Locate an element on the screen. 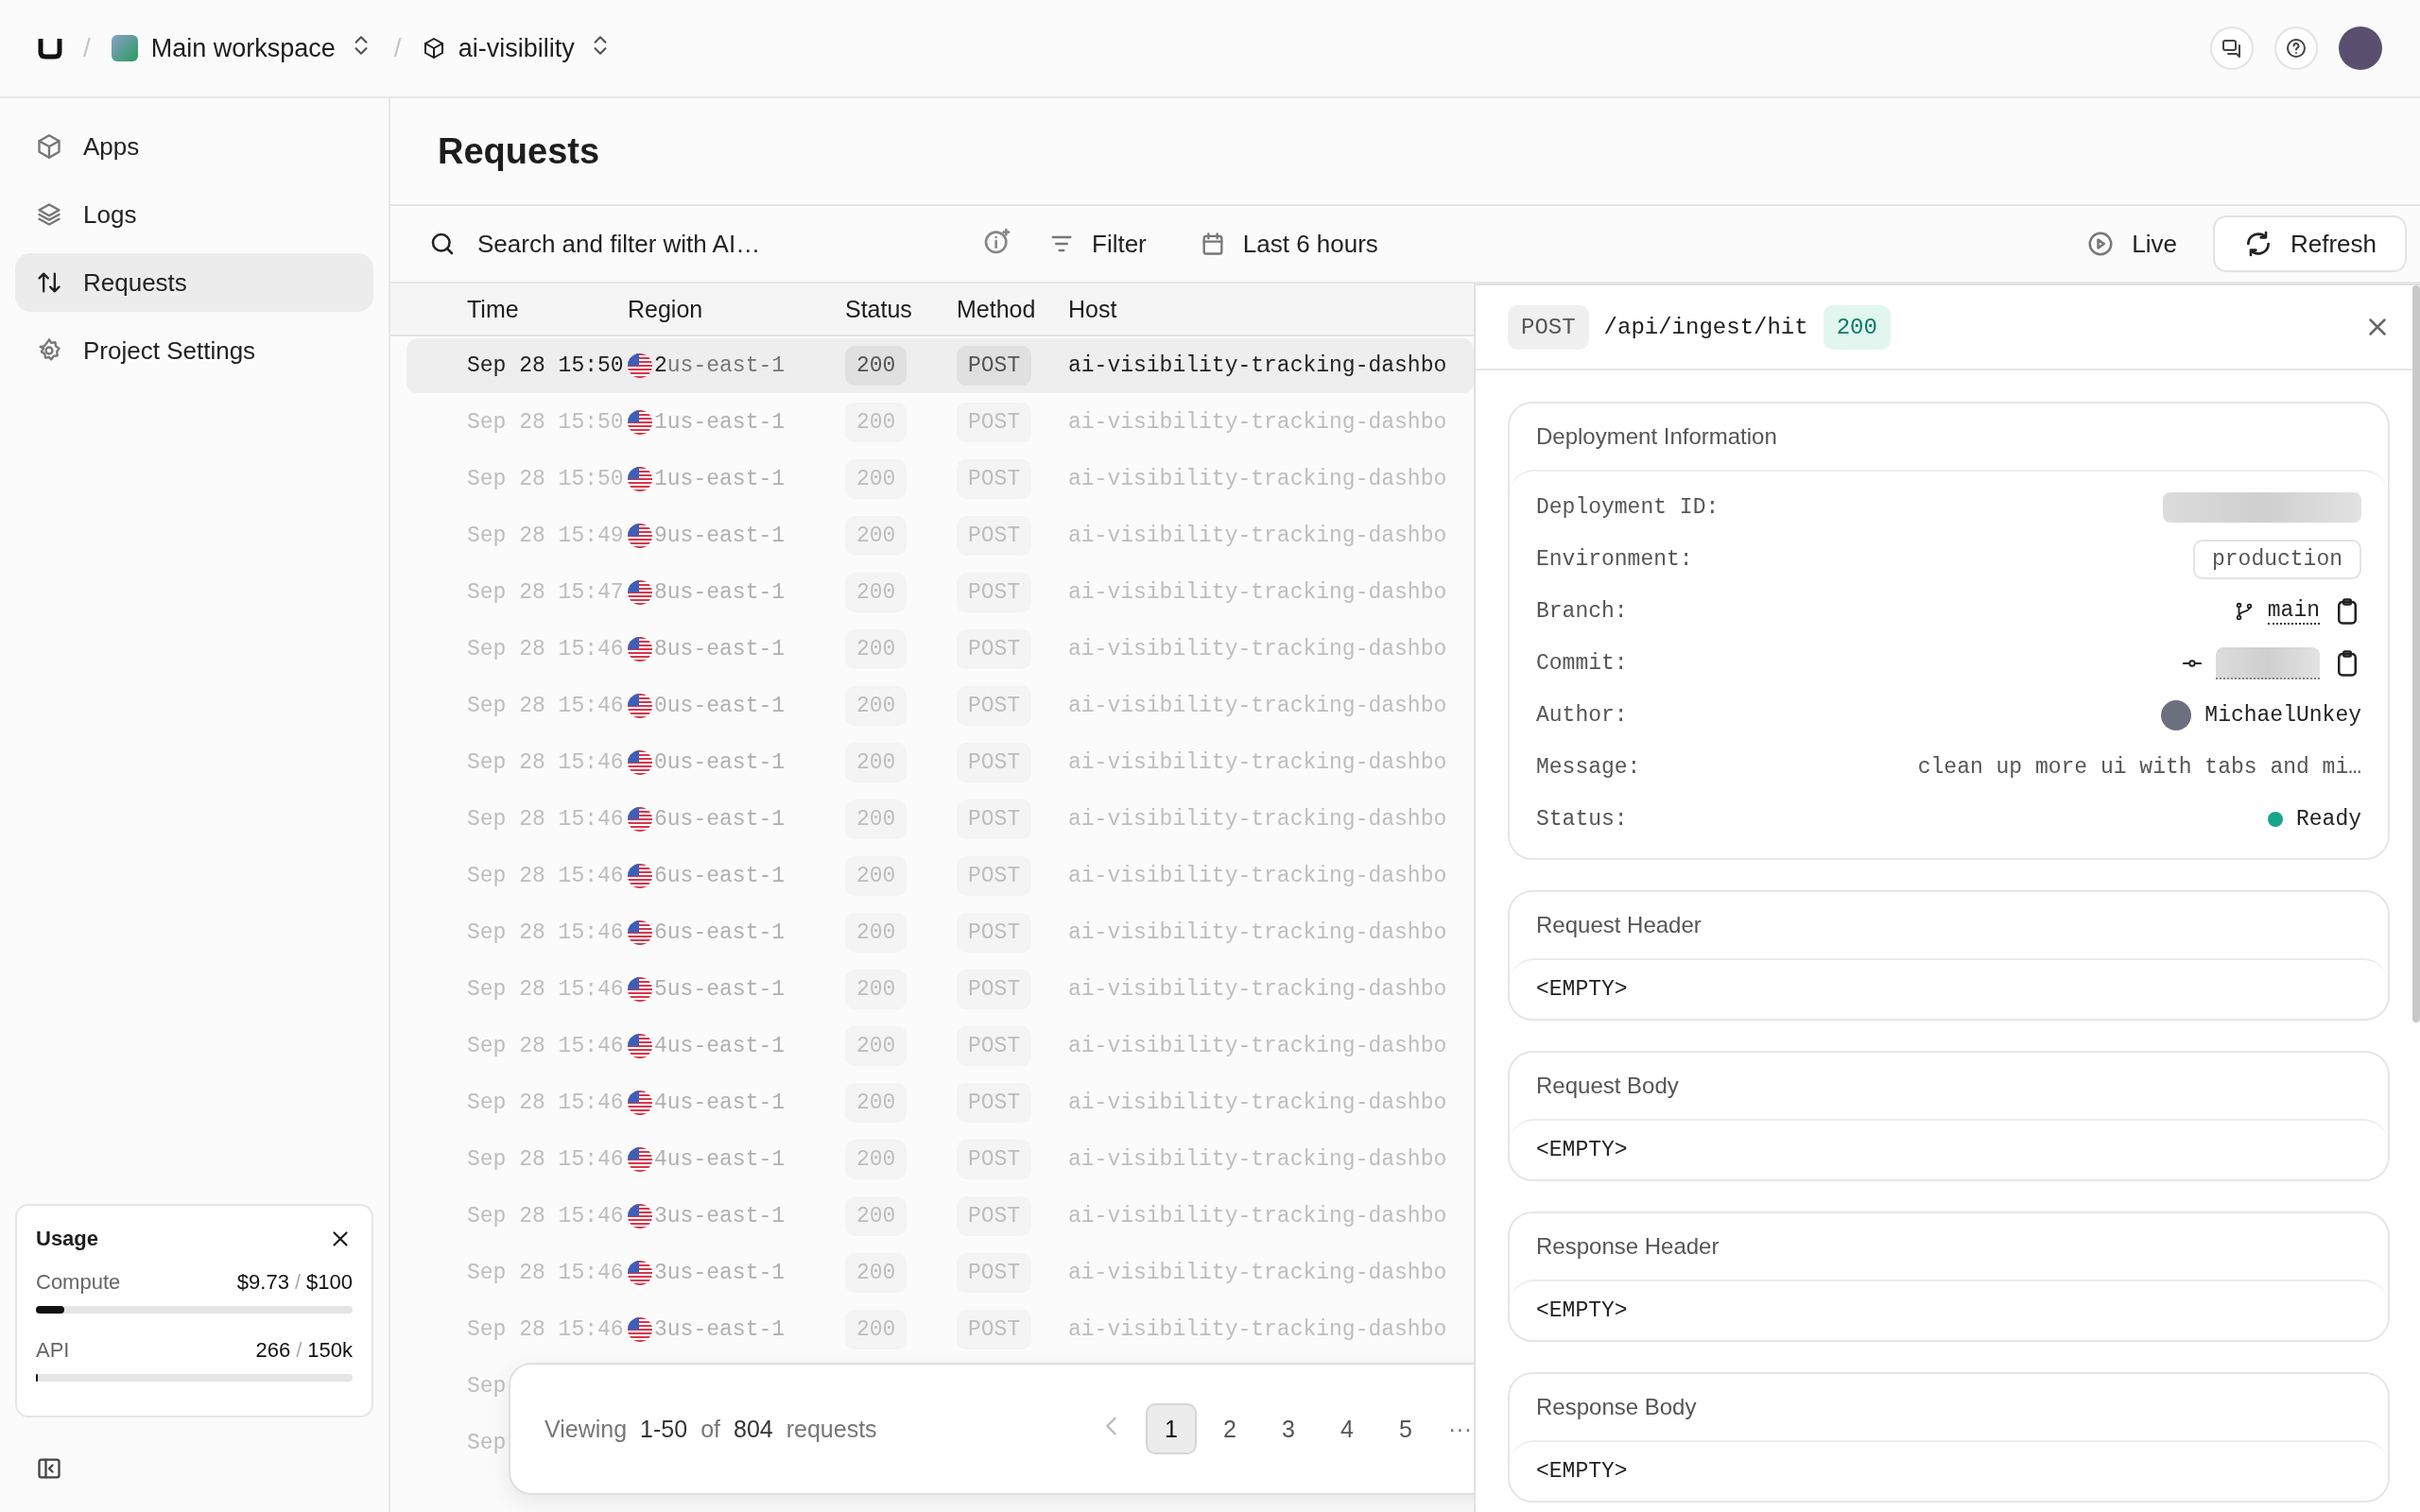 This screenshot has height=1512, width=2420. time-cell: 5 is located at coordinates (660, 989).